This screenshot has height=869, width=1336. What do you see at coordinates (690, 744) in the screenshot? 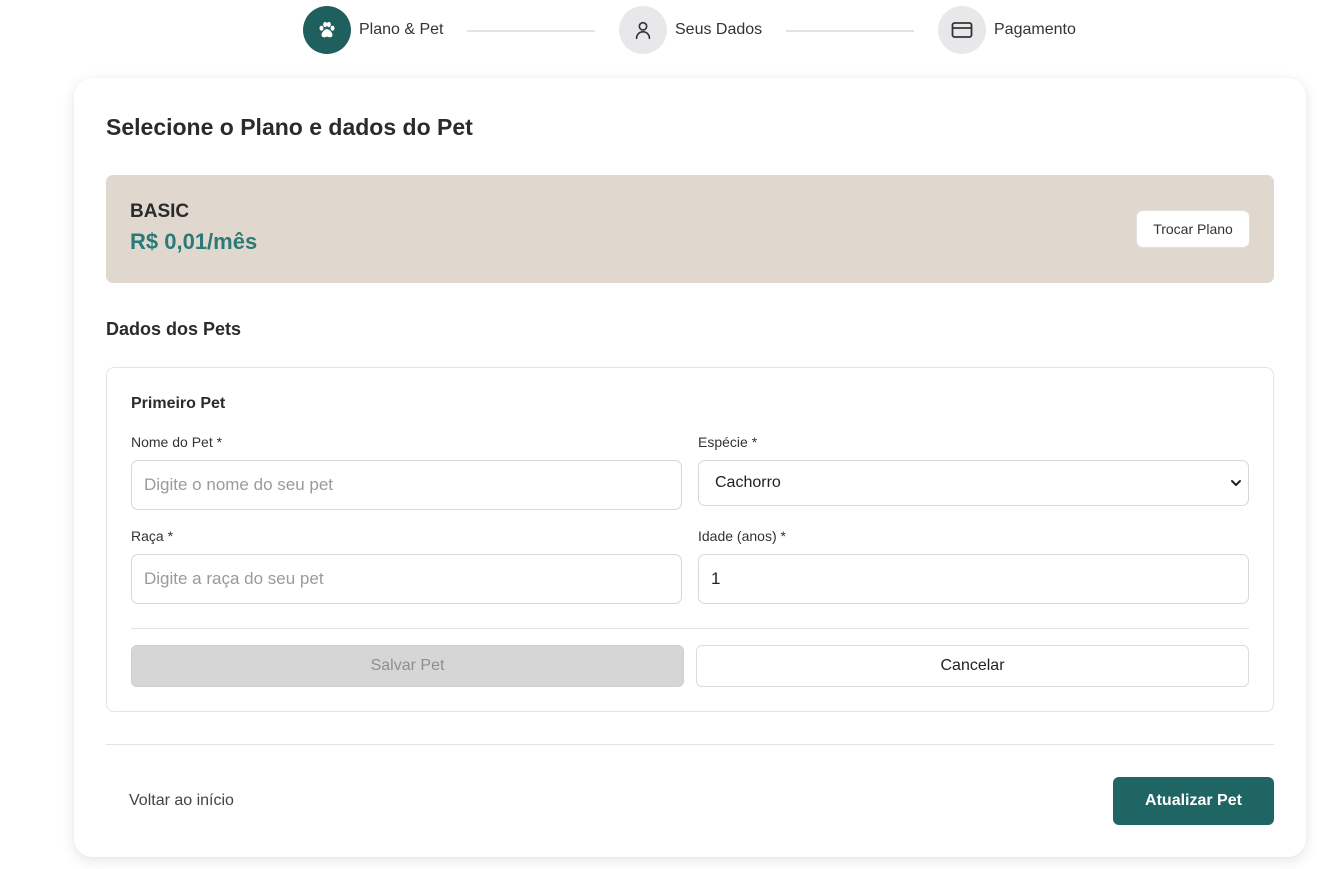
I see `footer-divider` at bounding box center [690, 744].